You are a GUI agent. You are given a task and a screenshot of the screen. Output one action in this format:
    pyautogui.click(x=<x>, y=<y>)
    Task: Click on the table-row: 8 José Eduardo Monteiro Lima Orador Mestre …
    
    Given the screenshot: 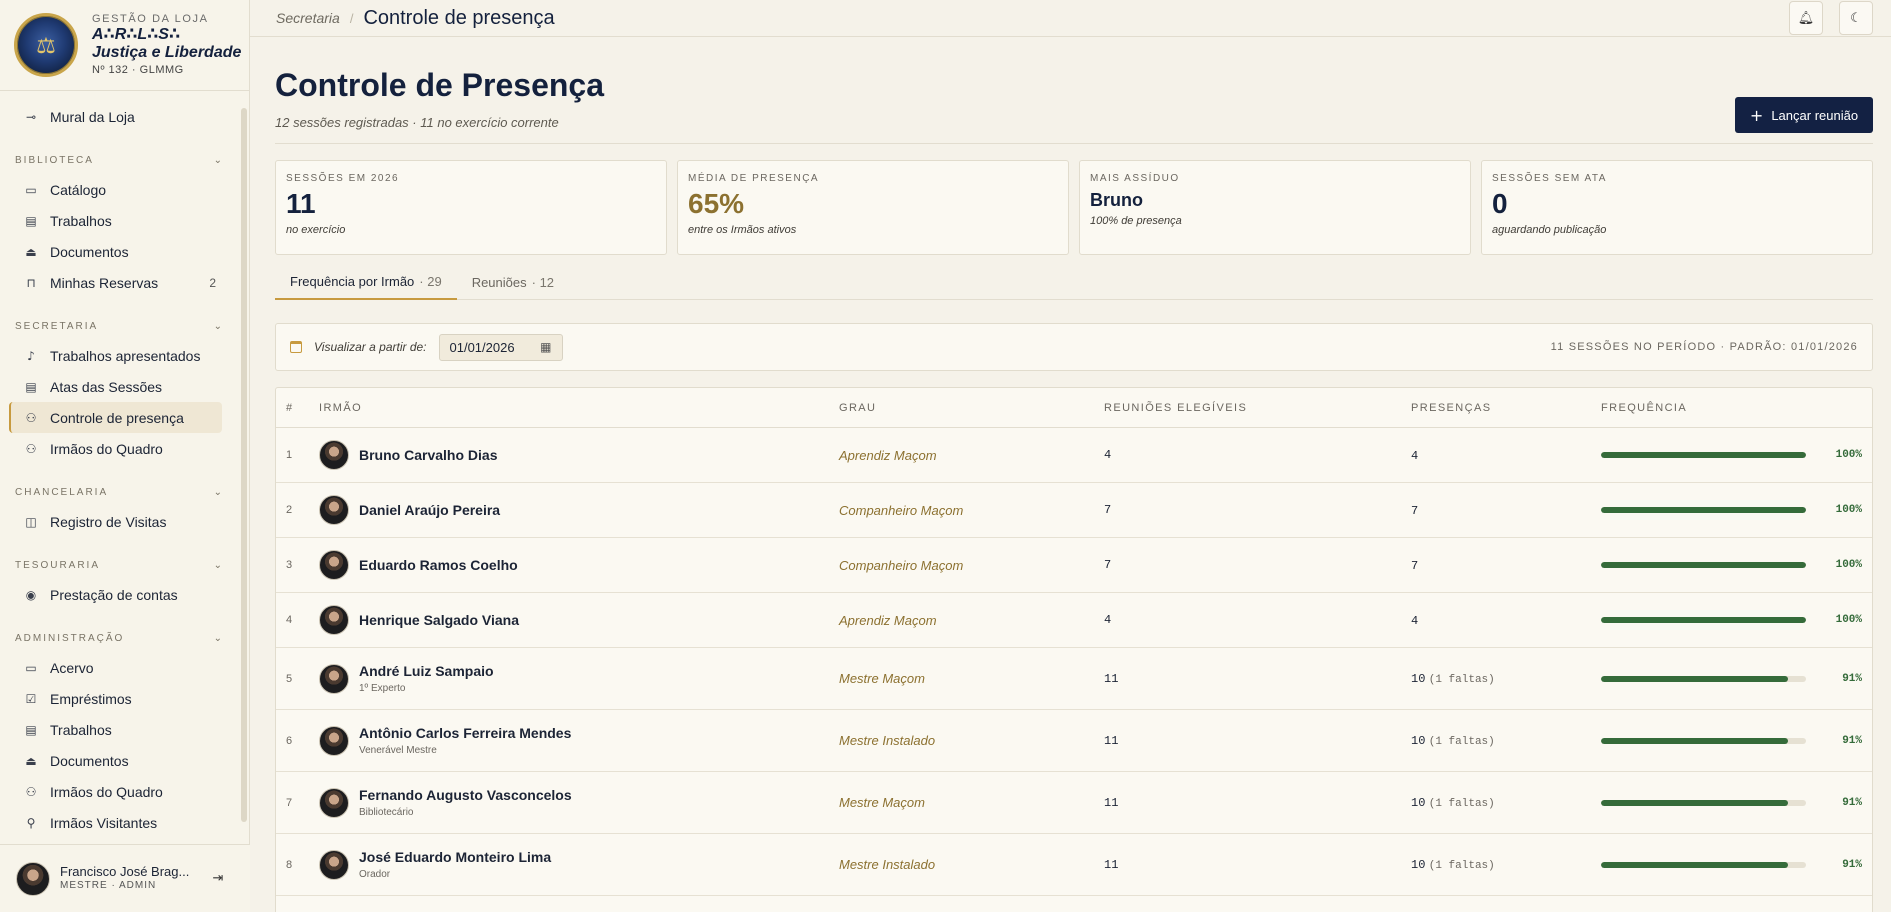 What is the action you would take?
    pyautogui.click(x=1074, y=865)
    